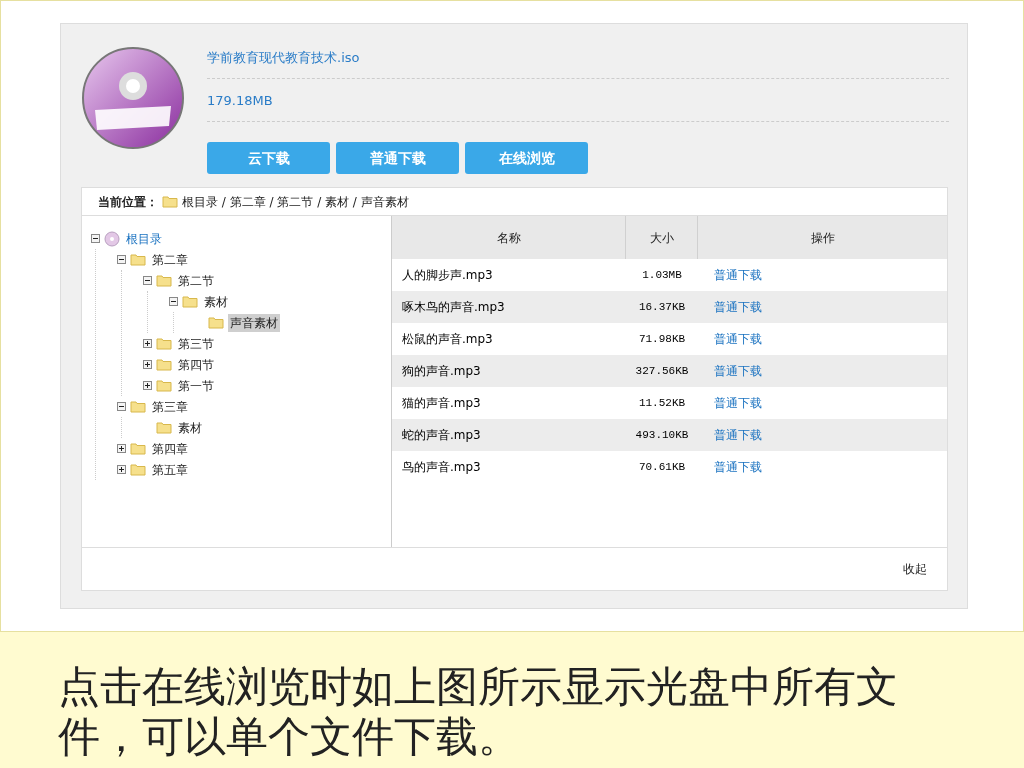  What do you see at coordinates (196, 364) in the screenshot?
I see `tree-item: 第四节` at bounding box center [196, 364].